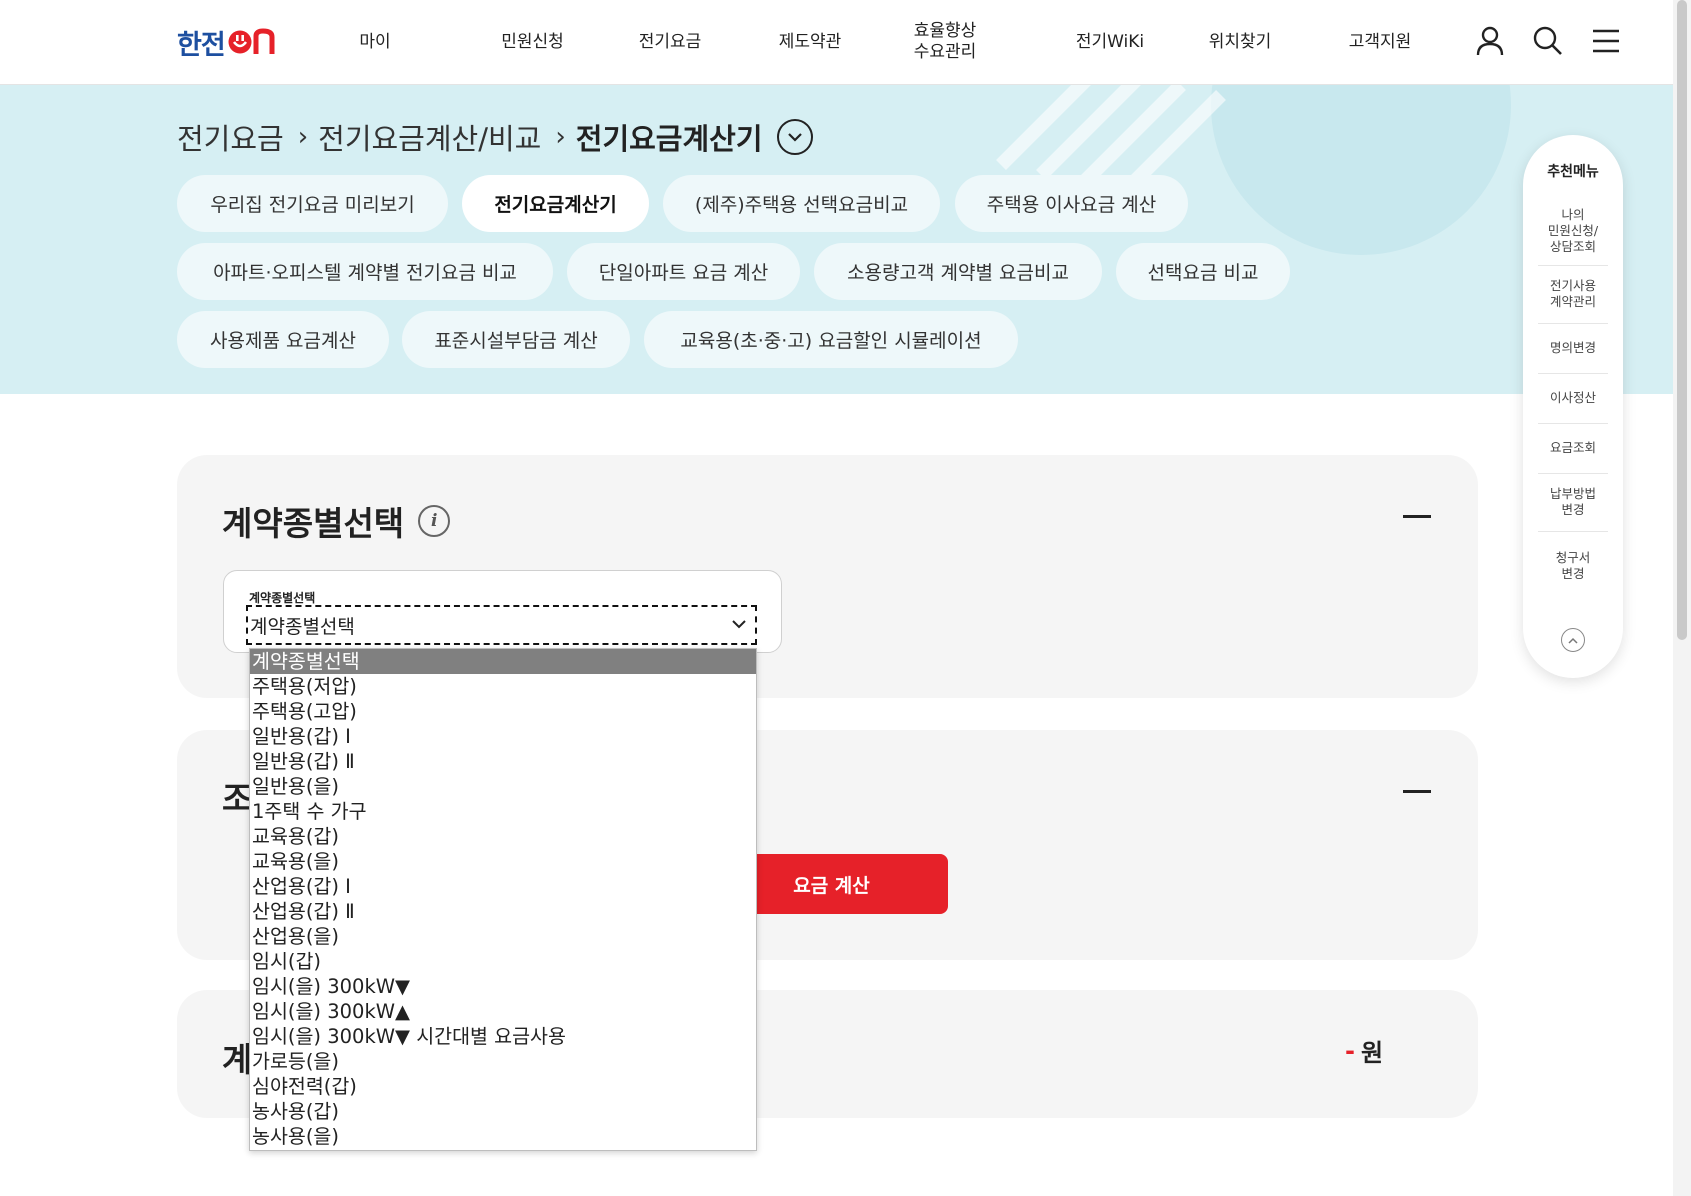 This screenshot has height=1196, width=1691. I want to click on condition-card-title: 조, so click(237, 798).